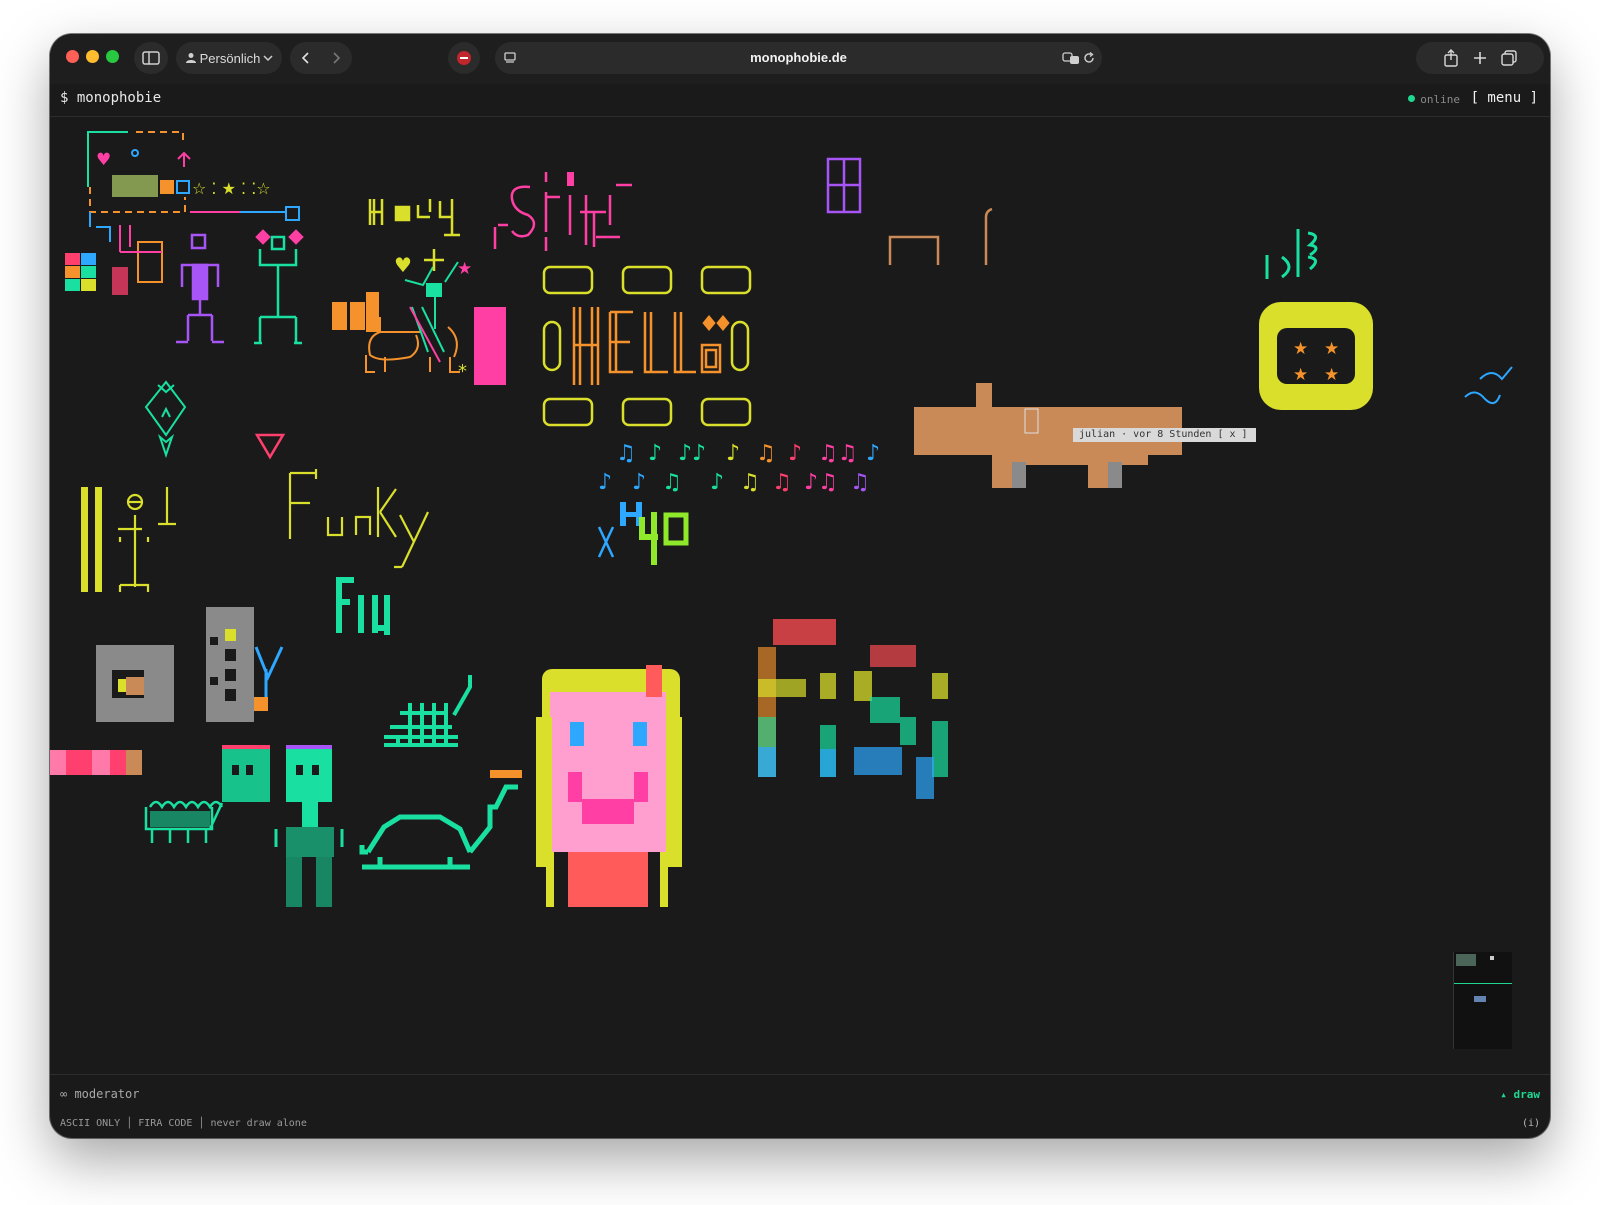 The height and width of the screenshot is (1205, 1600). Describe the element at coordinates (506, 774) in the screenshot. I see `drawing-orange-hat` at that location.